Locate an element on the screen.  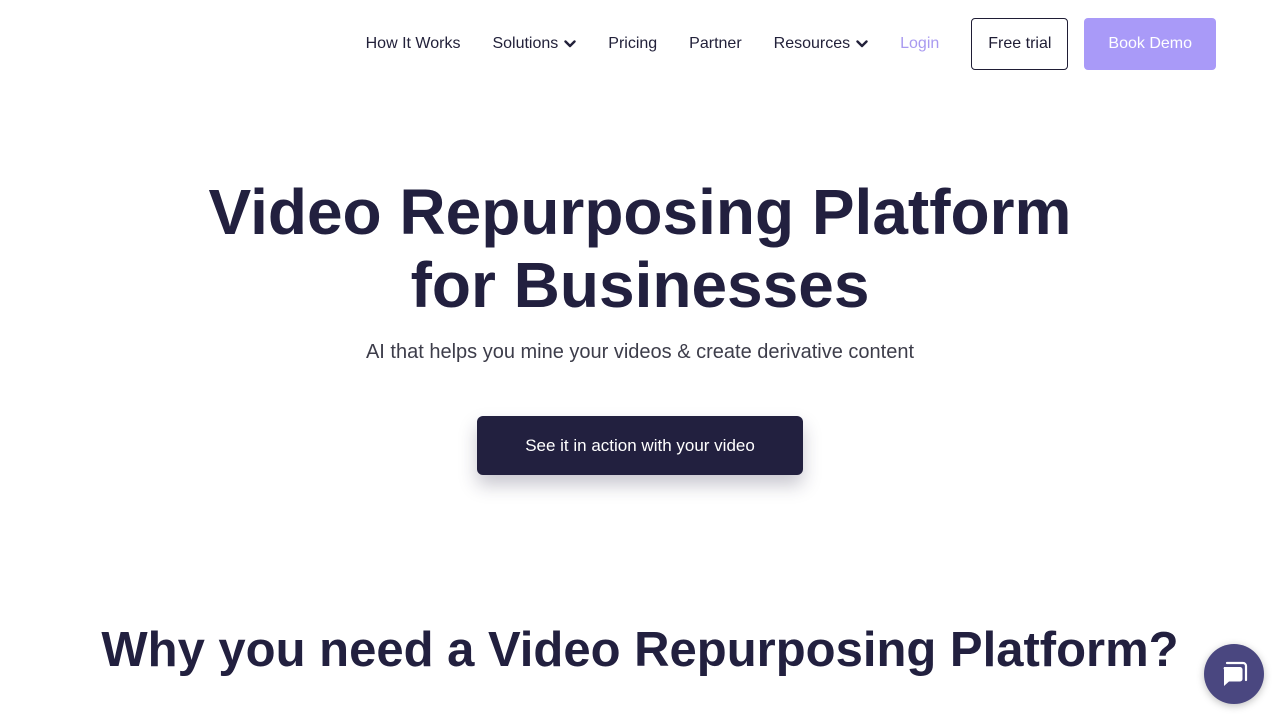
nav-pricing: Pricing is located at coordinates (632, 44).